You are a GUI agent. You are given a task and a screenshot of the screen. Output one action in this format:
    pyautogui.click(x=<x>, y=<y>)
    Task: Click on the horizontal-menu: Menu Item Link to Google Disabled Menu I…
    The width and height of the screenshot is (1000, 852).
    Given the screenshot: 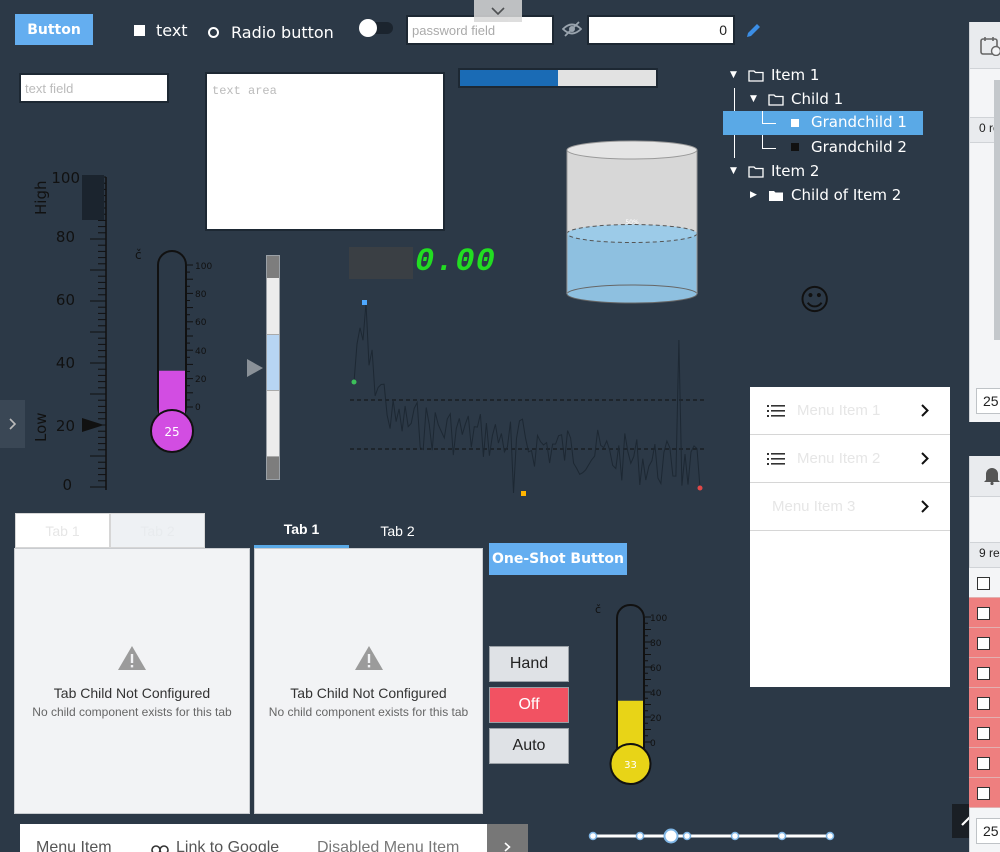 What is the action you would take?
    pyautogui.click(x=274, y=838)
    